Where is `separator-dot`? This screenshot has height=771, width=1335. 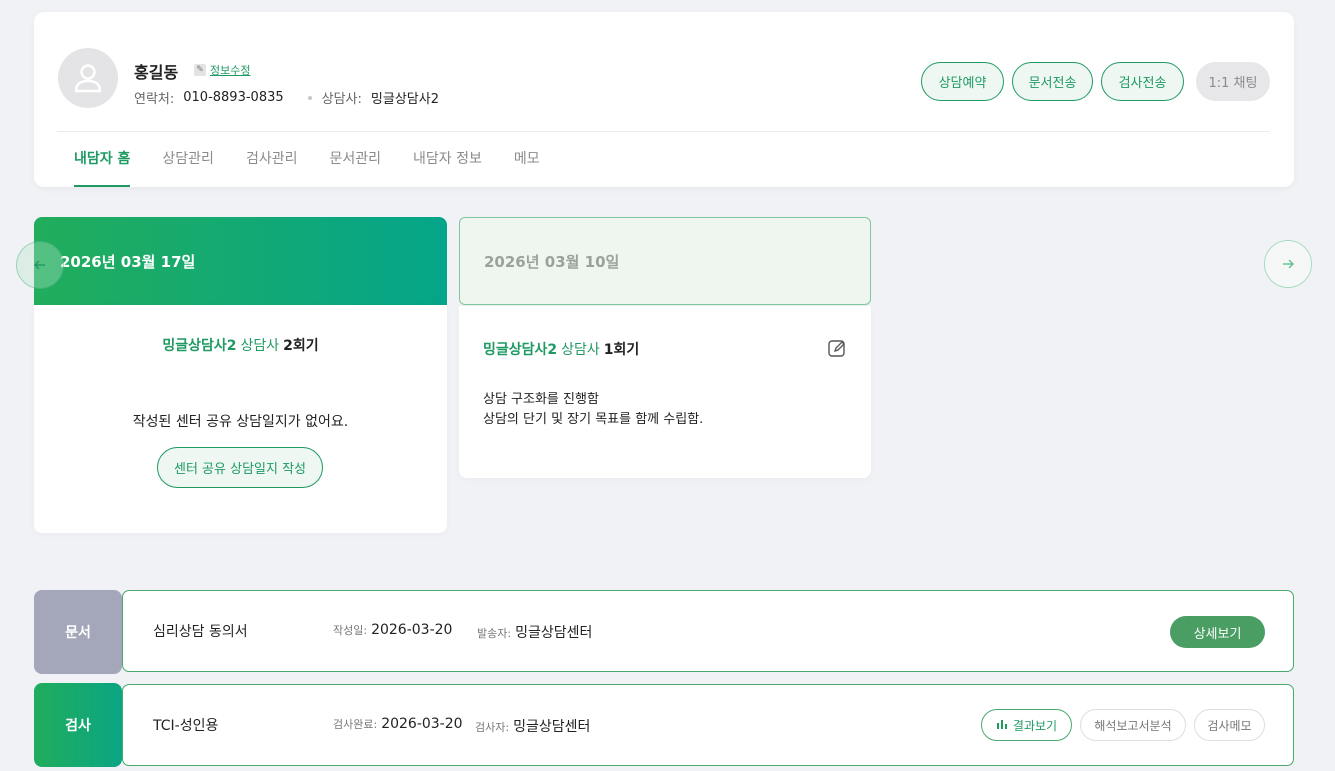
separator-dot is located at coordinates (309, 97).